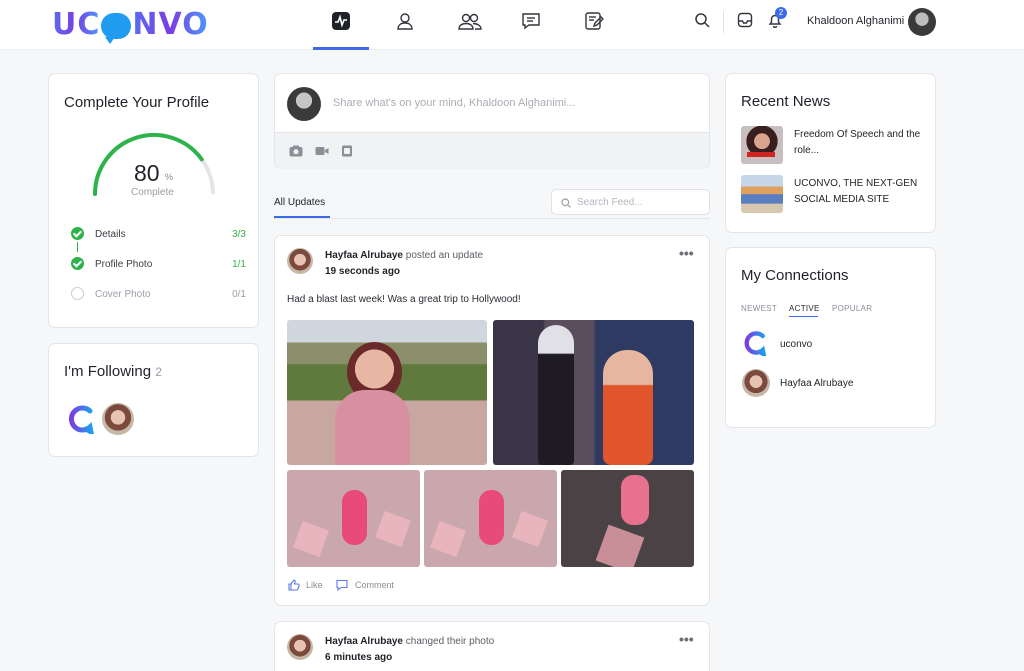 The width and height of the screenshot is (1024, 671). Describe the element at coordinates (405, 21) in the screenshot. I see `nav-profile-user-icon` at that location.